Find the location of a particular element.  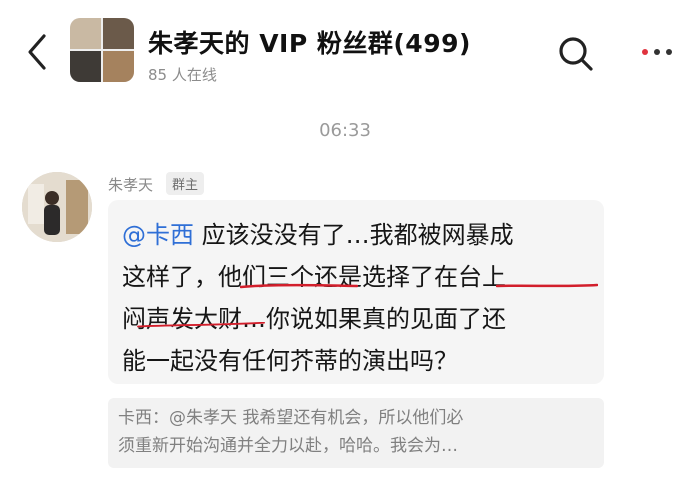

more-button is located at coordinates (657, 52).